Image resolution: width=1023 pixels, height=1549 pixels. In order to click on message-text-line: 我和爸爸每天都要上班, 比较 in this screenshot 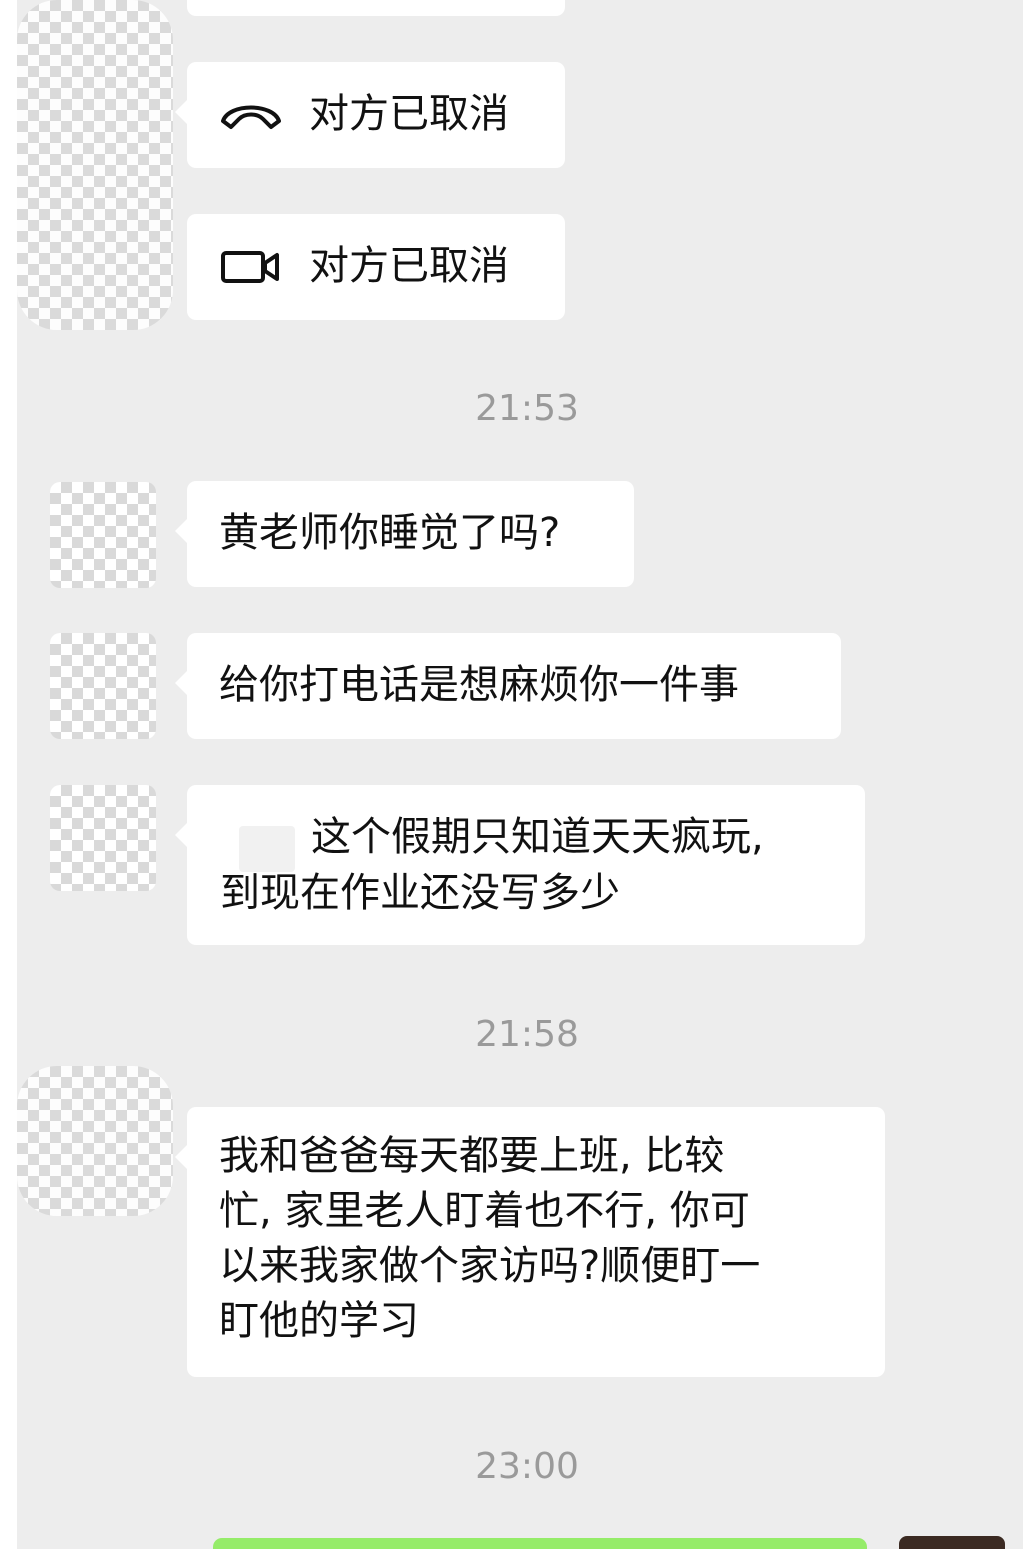, I will do `click(472, 1156)`.